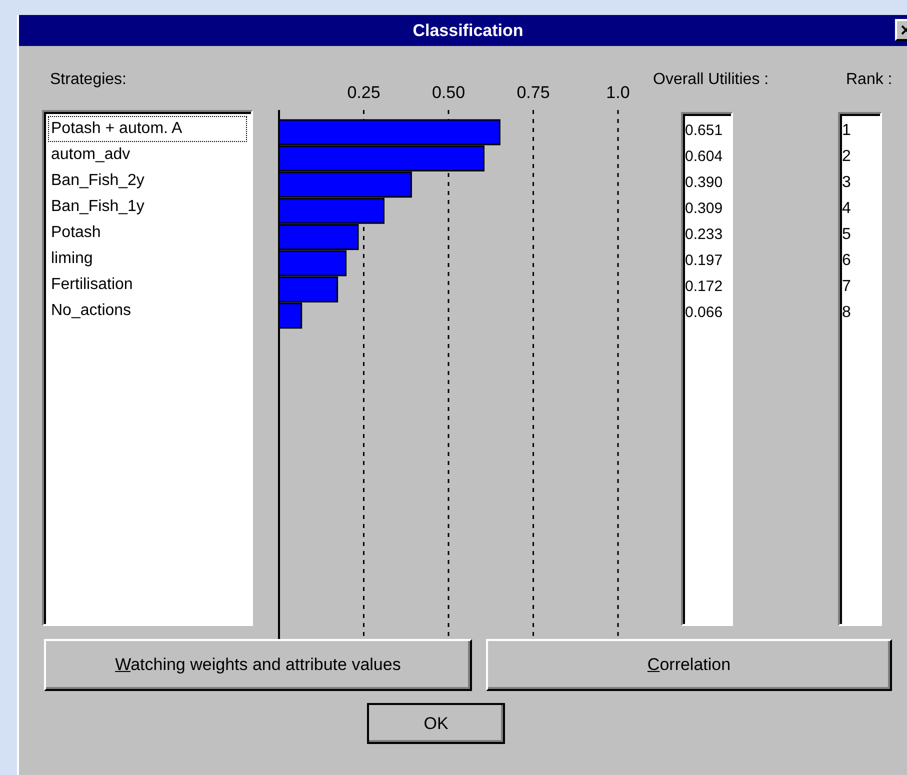 The image size is (907, 775). What do you see at coordinates (847, 287) in the screenshot?
I see `rank-value: 7` at bounding box center [847, 287].